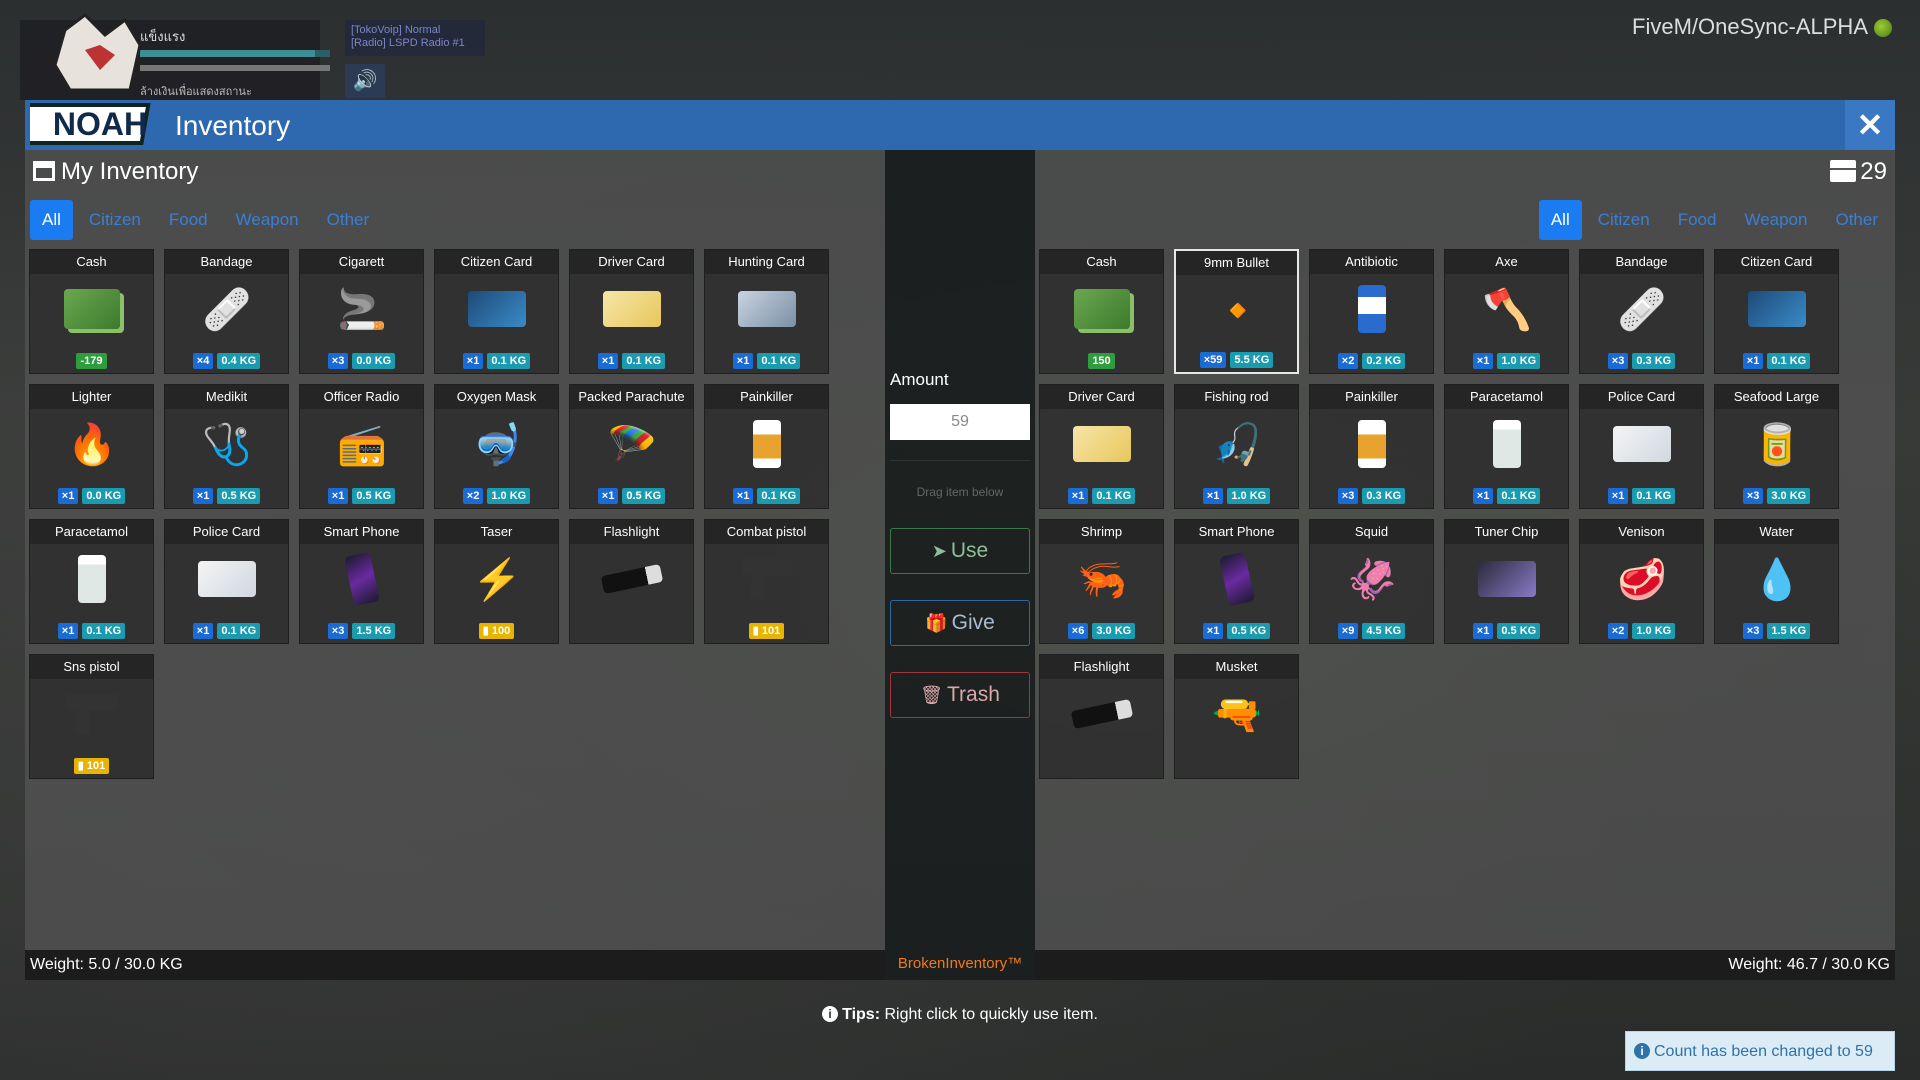 This screenshot has width=1920, height=1080. I want to click on inventory-slot: Fishing rod 🎣 ×1 1.0 KG, so click(1236, 446).